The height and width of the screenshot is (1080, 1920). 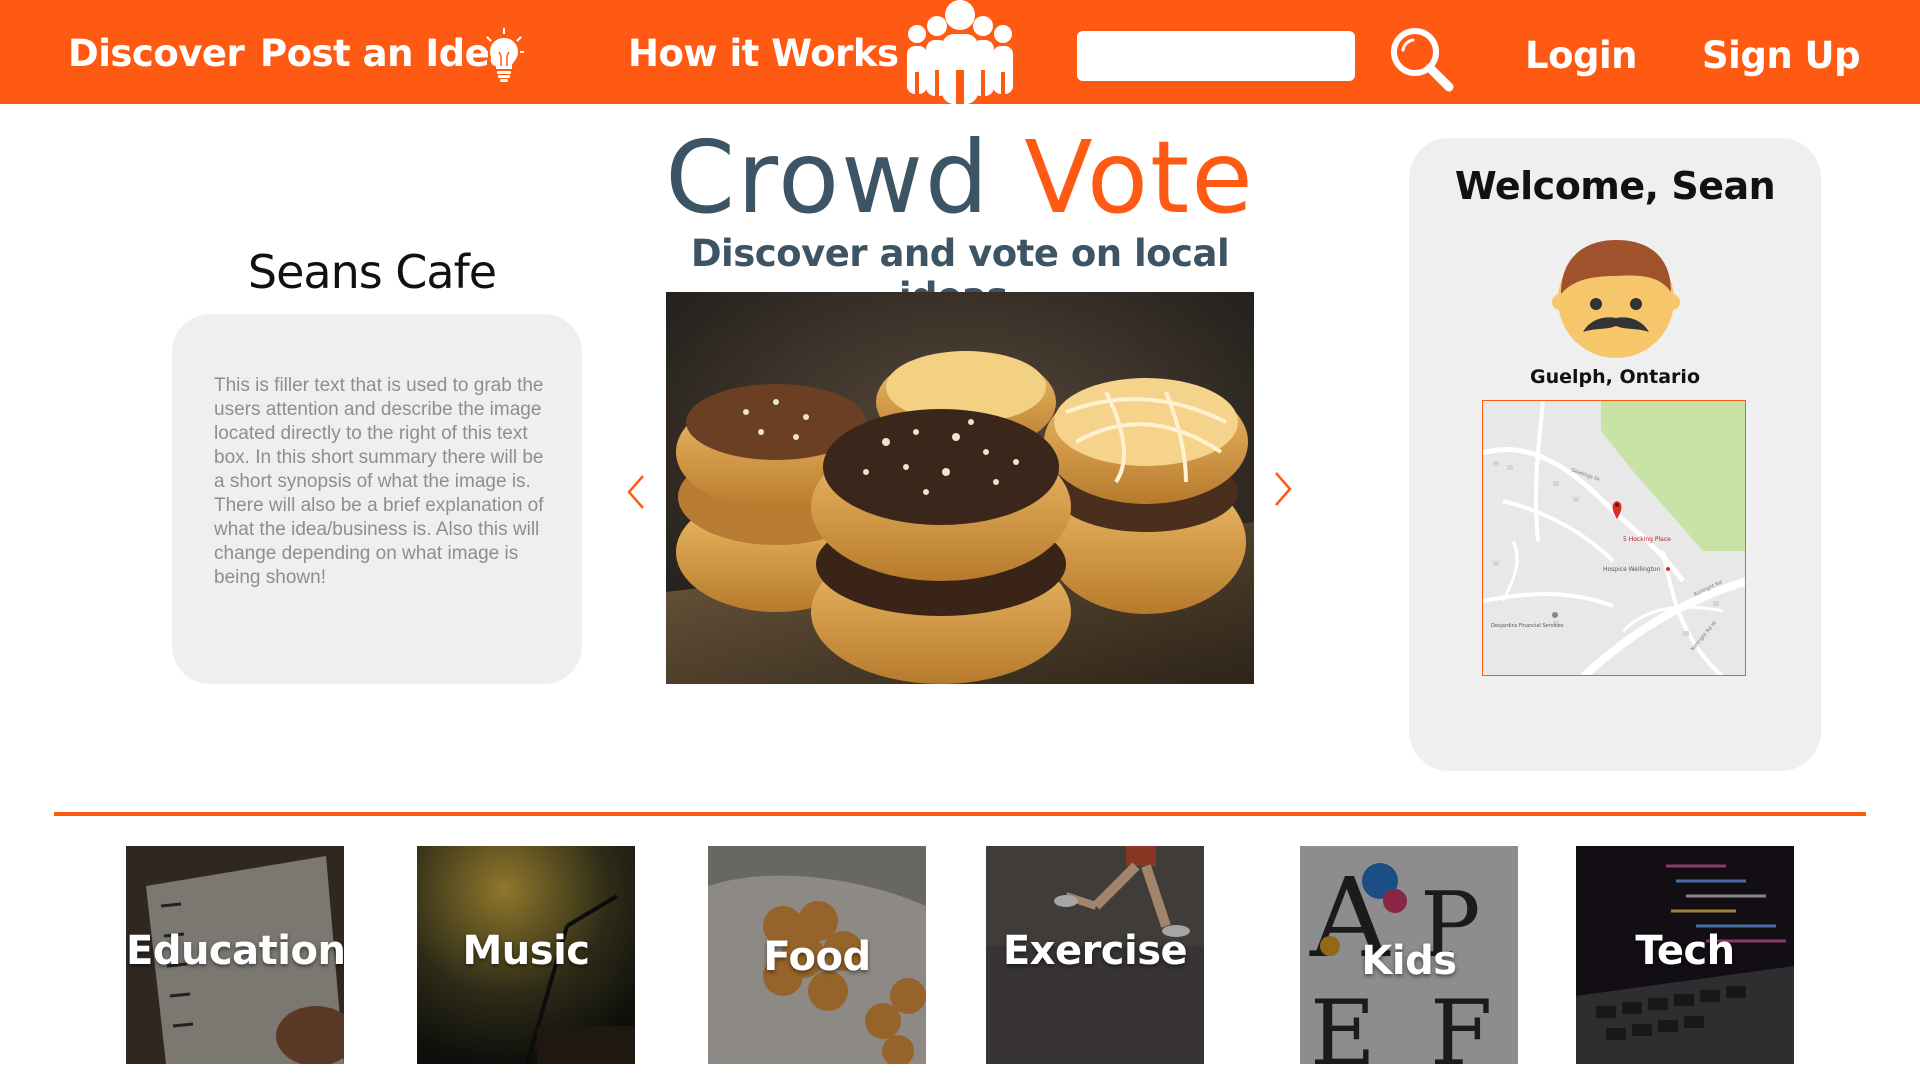 I want to click on welcome-heading: Welcome, Sean, so click(x=1615, y=186).